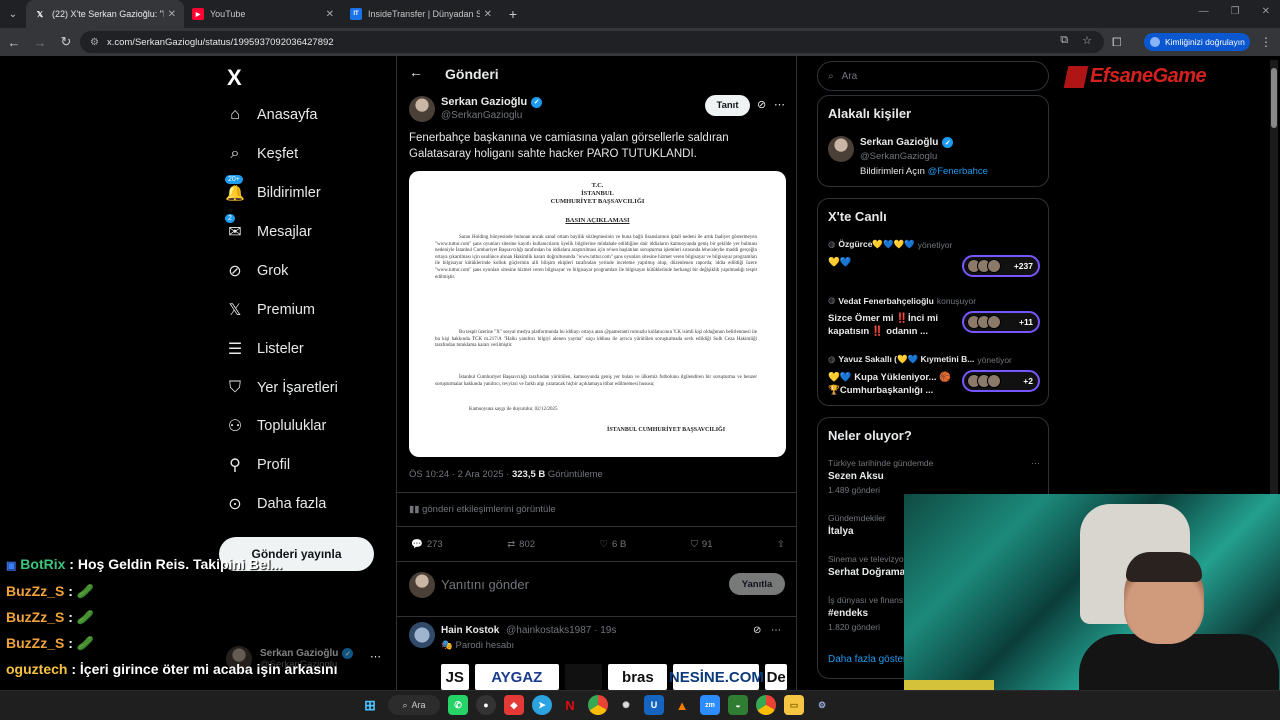 The width and height of the screenshot is (1280, 720). I want to click on app-blue-icon: U, so click(654, 705).